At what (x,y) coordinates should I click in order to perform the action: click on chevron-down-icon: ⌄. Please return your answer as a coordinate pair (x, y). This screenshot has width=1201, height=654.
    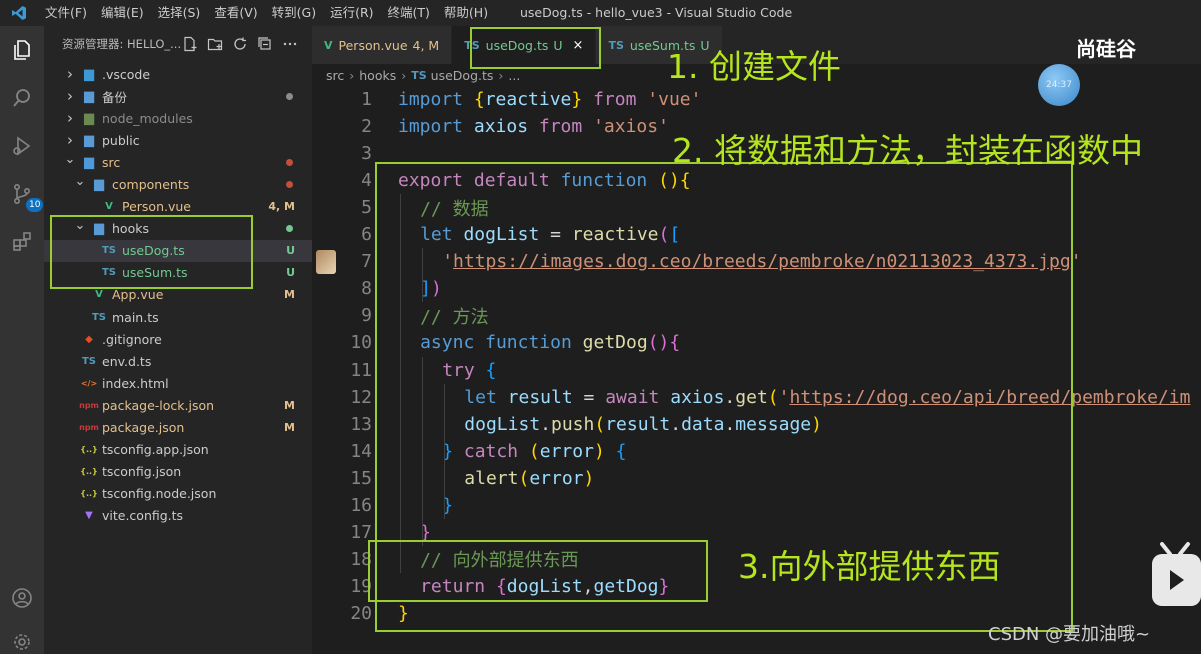
    Looking at the image, I should click on (70, 159).